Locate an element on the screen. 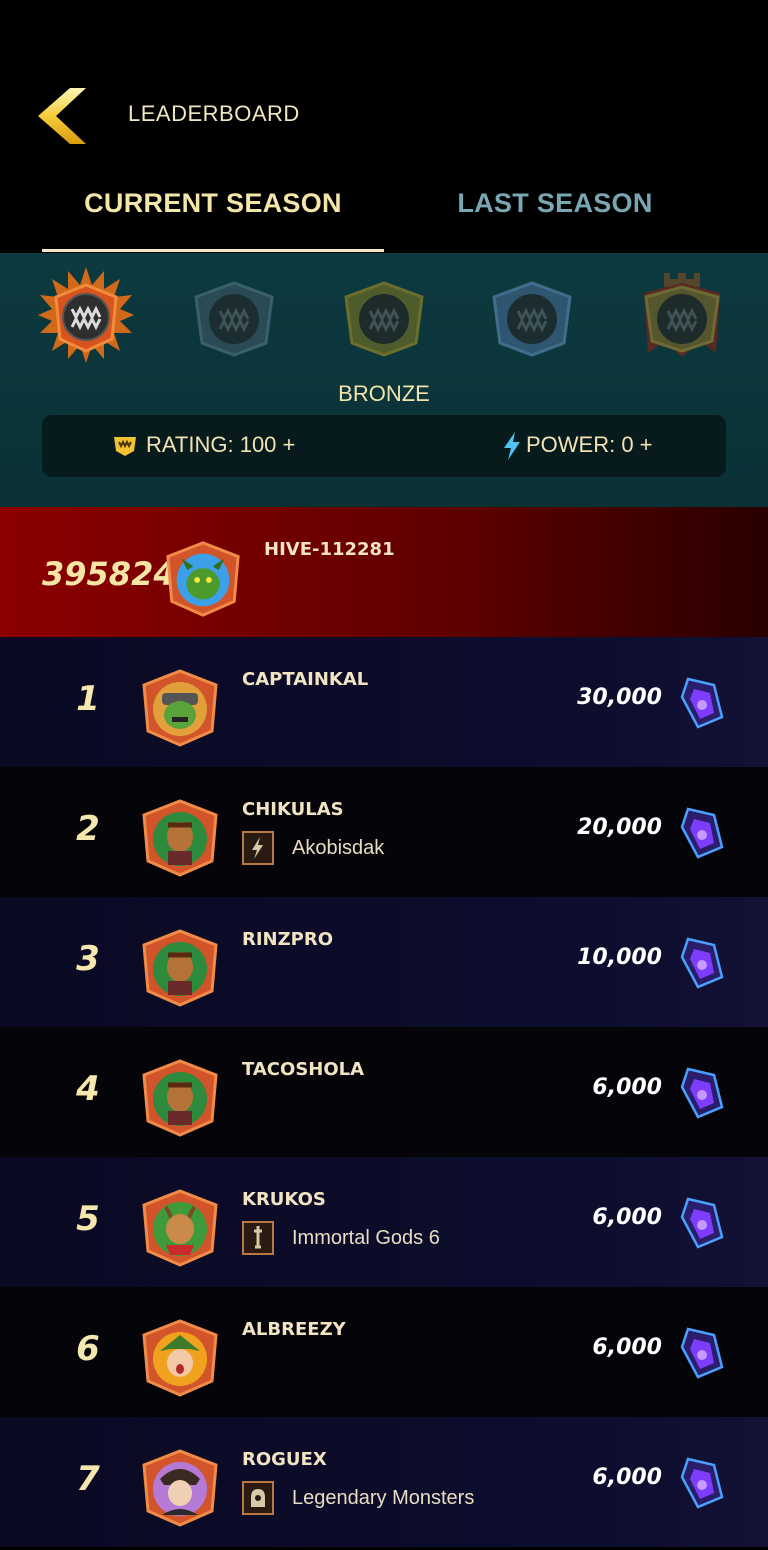  guild-name: Legendary Monsters is located at coordinates (383, 1497).